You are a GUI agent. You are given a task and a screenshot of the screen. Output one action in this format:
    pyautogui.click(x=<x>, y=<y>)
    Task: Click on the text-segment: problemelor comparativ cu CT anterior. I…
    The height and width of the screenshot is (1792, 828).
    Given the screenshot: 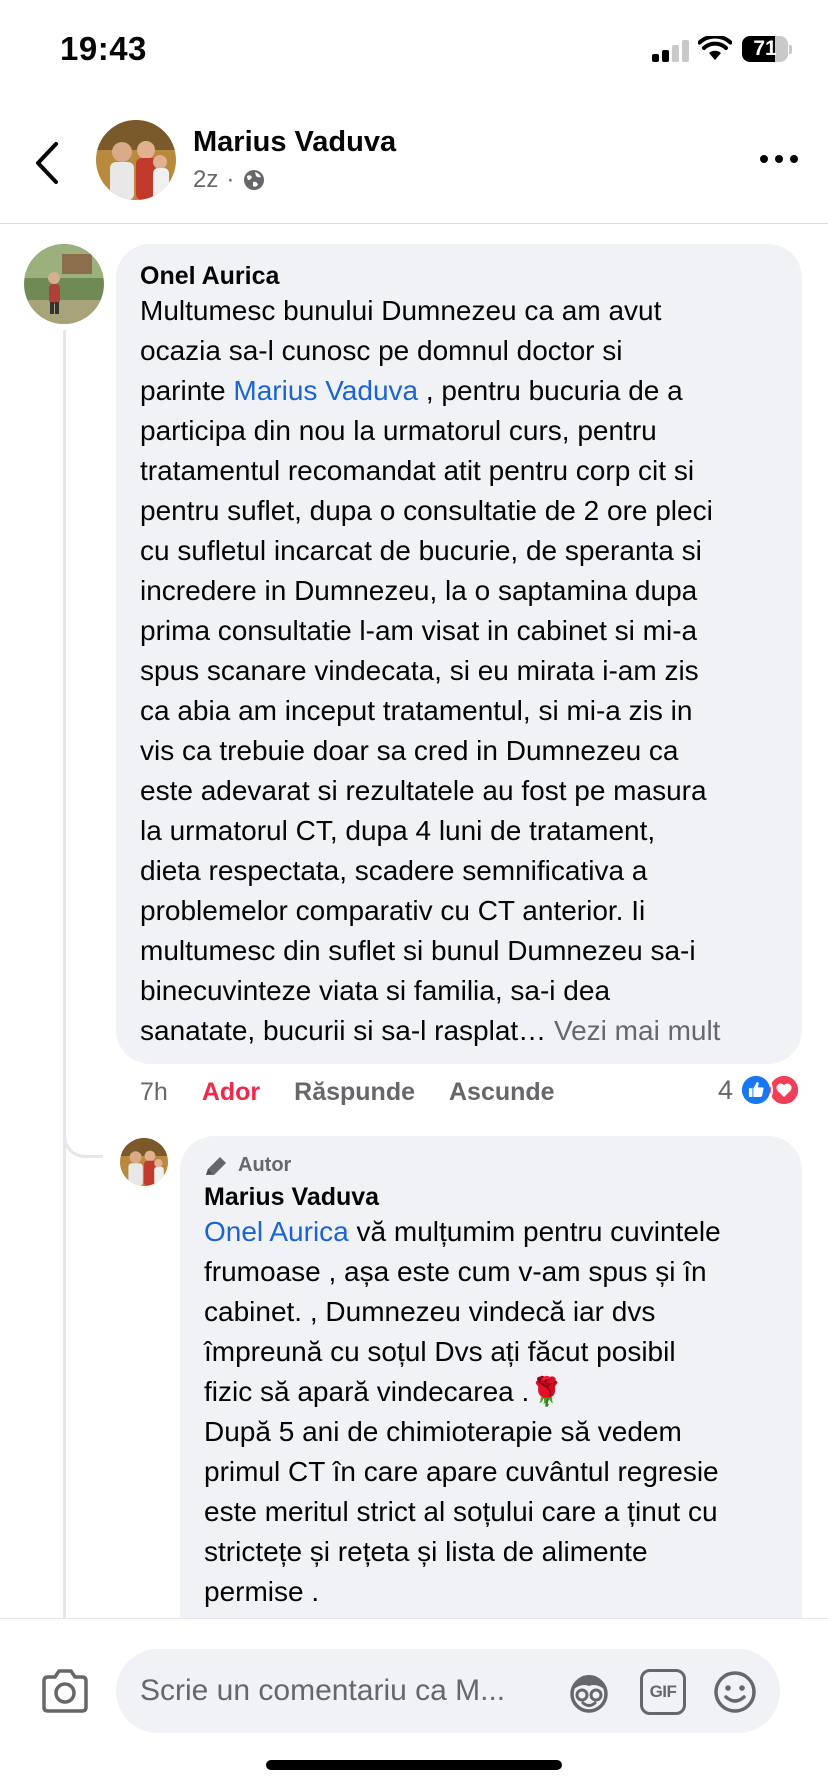 What is the action you would take?
    pyautogui.click(x=393, y=910)
    